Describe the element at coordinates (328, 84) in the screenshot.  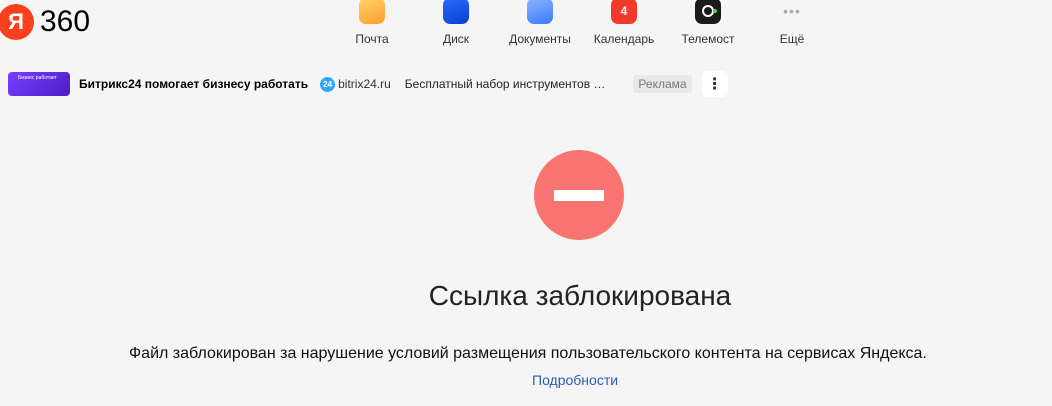
I see `bitrix24-icon: 24` at that location.